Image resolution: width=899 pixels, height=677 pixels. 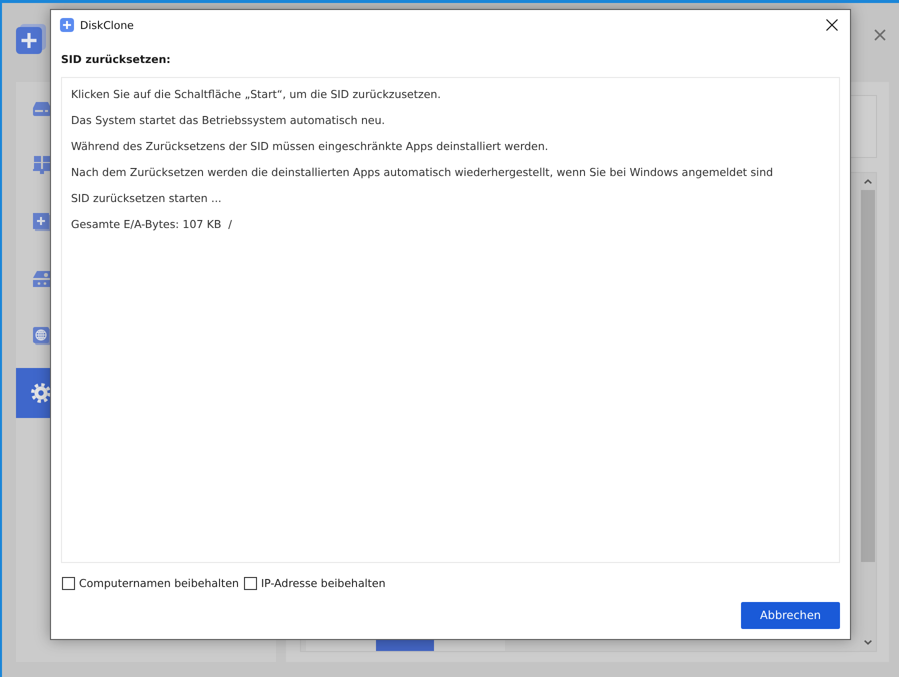 What do you see at coordinates (228, 120) in the screenshot?
I see `log-line: Das System startet das Betriebssystem automatisch neu.` at bounding box center [228, 120].